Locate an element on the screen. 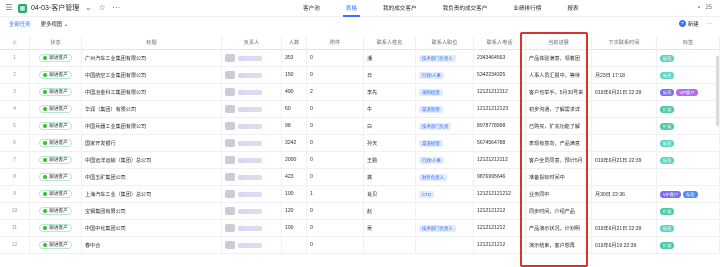 This screenshot has width=720, height=267. tags-cell: 标签 VIP客户 is located at coordinates (688, 92).